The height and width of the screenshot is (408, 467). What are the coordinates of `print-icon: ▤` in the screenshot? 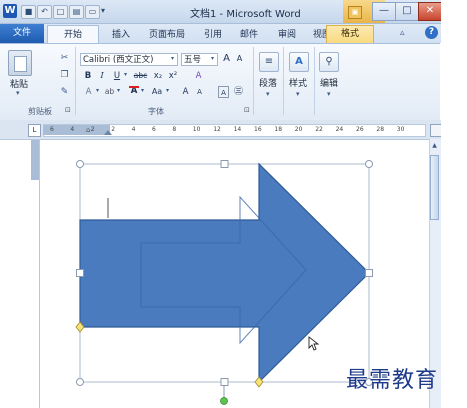 It's located at (76, 12).